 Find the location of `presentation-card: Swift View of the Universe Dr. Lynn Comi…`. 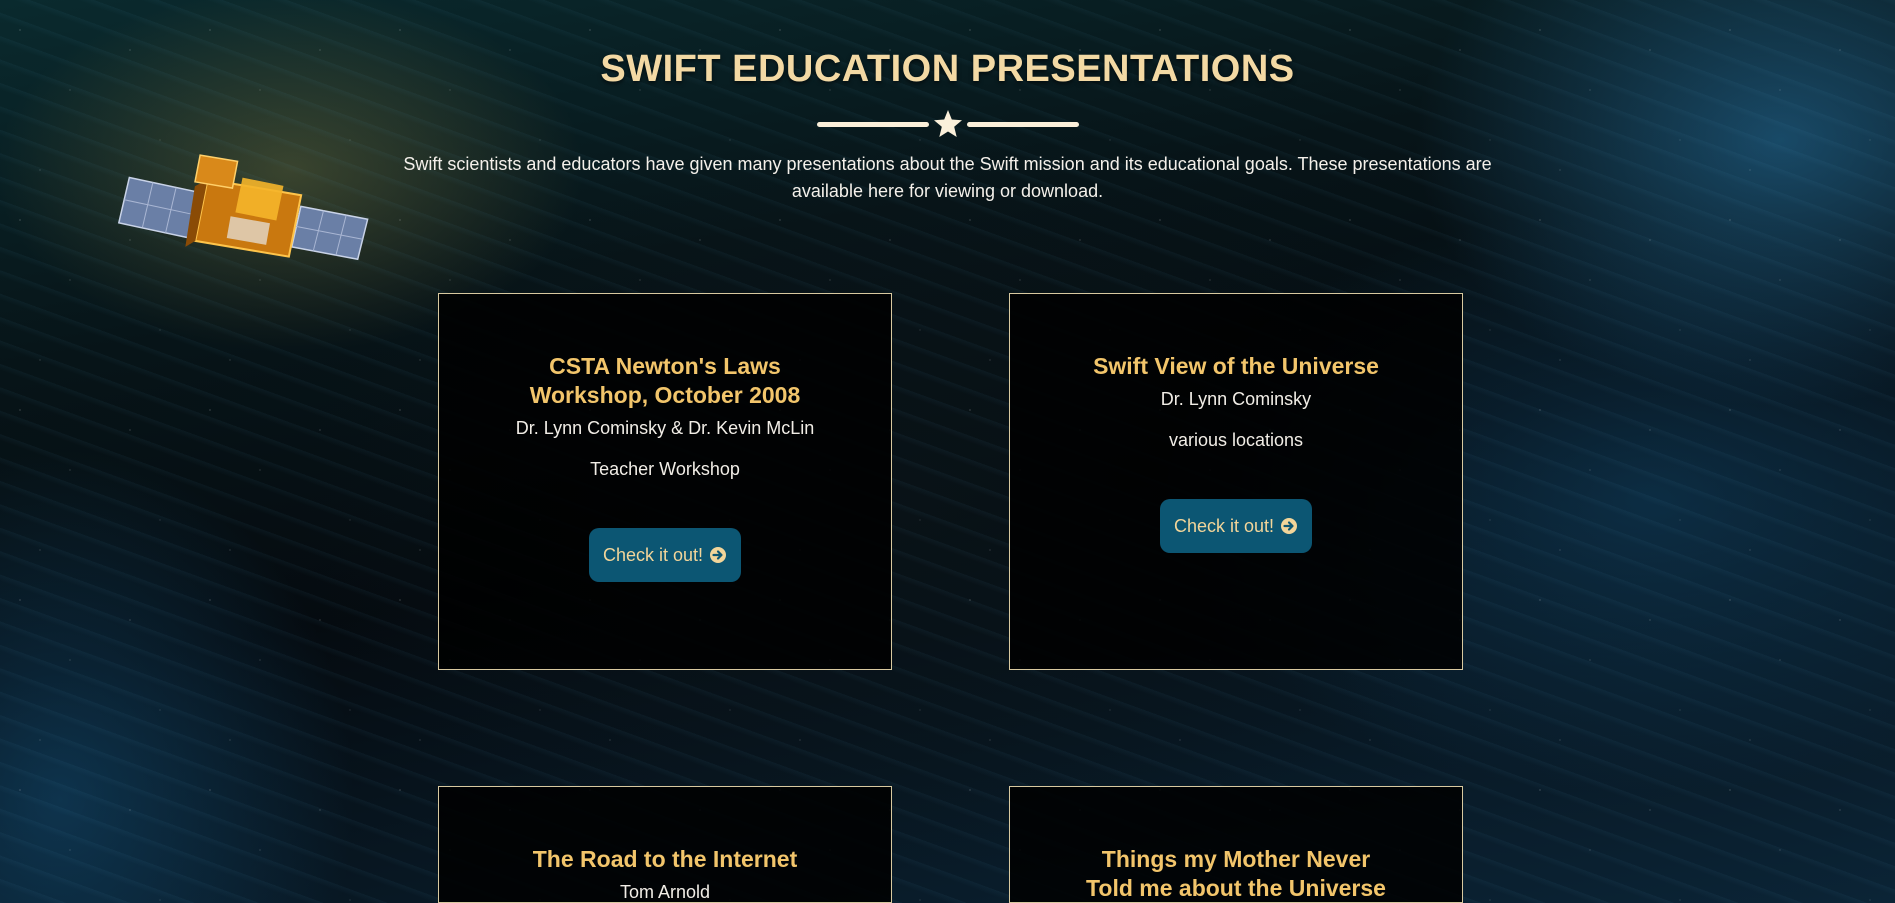

presentation-card: Swift View of the Universe Dr. Lynn Comi… is located at coordinates (1236, 481).